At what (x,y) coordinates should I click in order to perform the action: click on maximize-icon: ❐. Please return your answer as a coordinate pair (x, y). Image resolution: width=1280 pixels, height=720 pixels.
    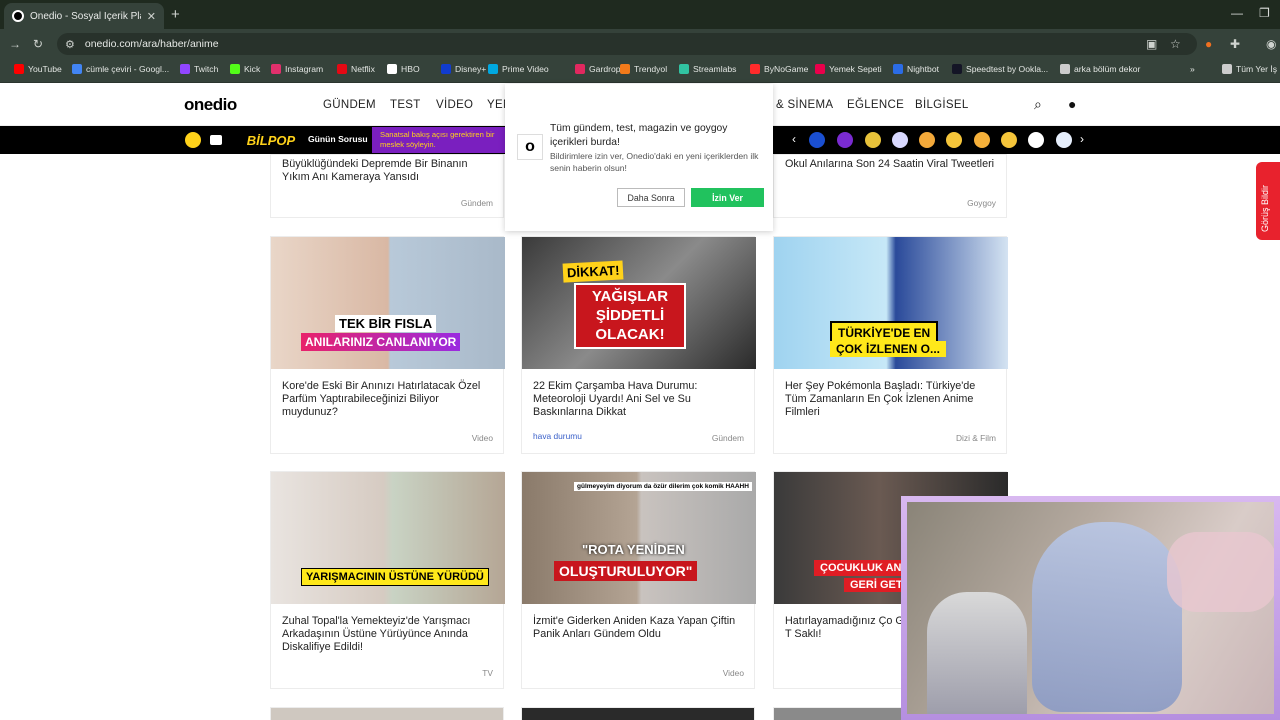
    Looking at the image, I should click on (1264, 13).